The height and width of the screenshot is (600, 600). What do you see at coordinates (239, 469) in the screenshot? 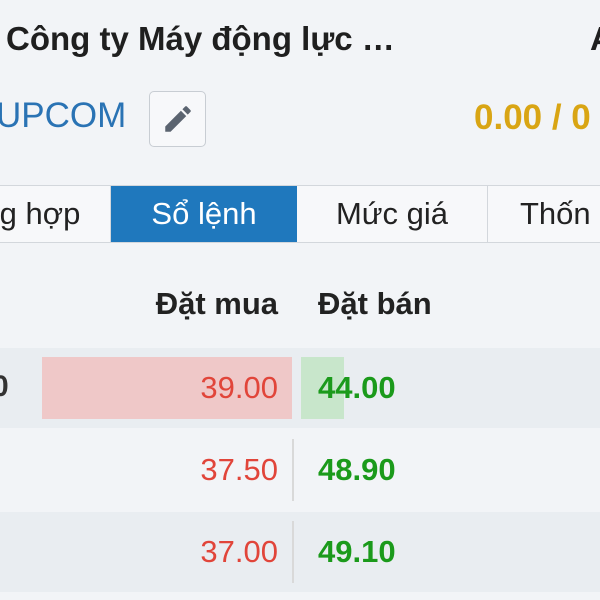
I see `bid-price: 37.50` at bounding box center [239, 469].